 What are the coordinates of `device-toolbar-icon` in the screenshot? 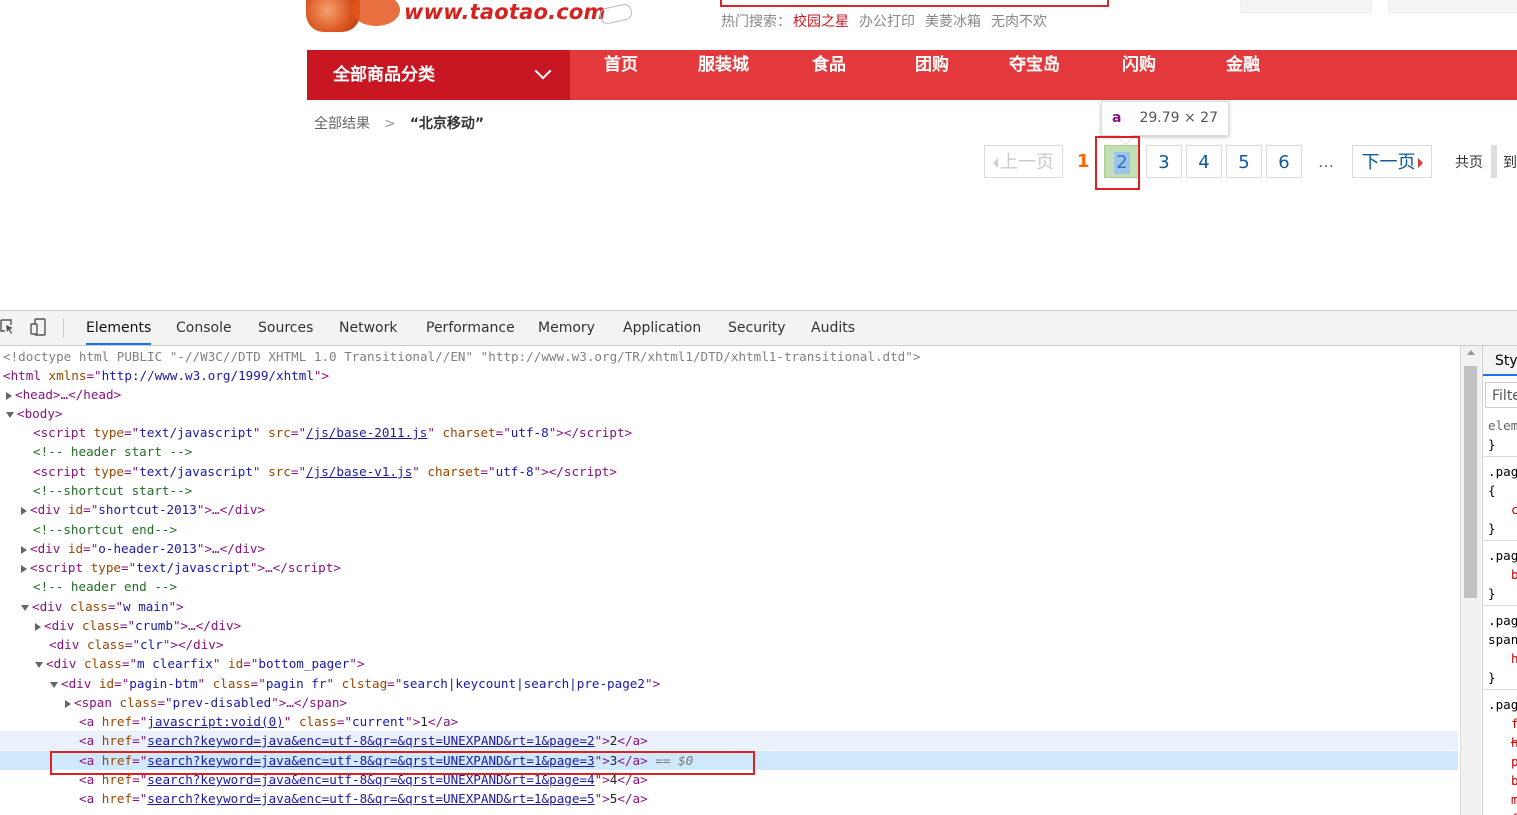 It's located at (38, 327).